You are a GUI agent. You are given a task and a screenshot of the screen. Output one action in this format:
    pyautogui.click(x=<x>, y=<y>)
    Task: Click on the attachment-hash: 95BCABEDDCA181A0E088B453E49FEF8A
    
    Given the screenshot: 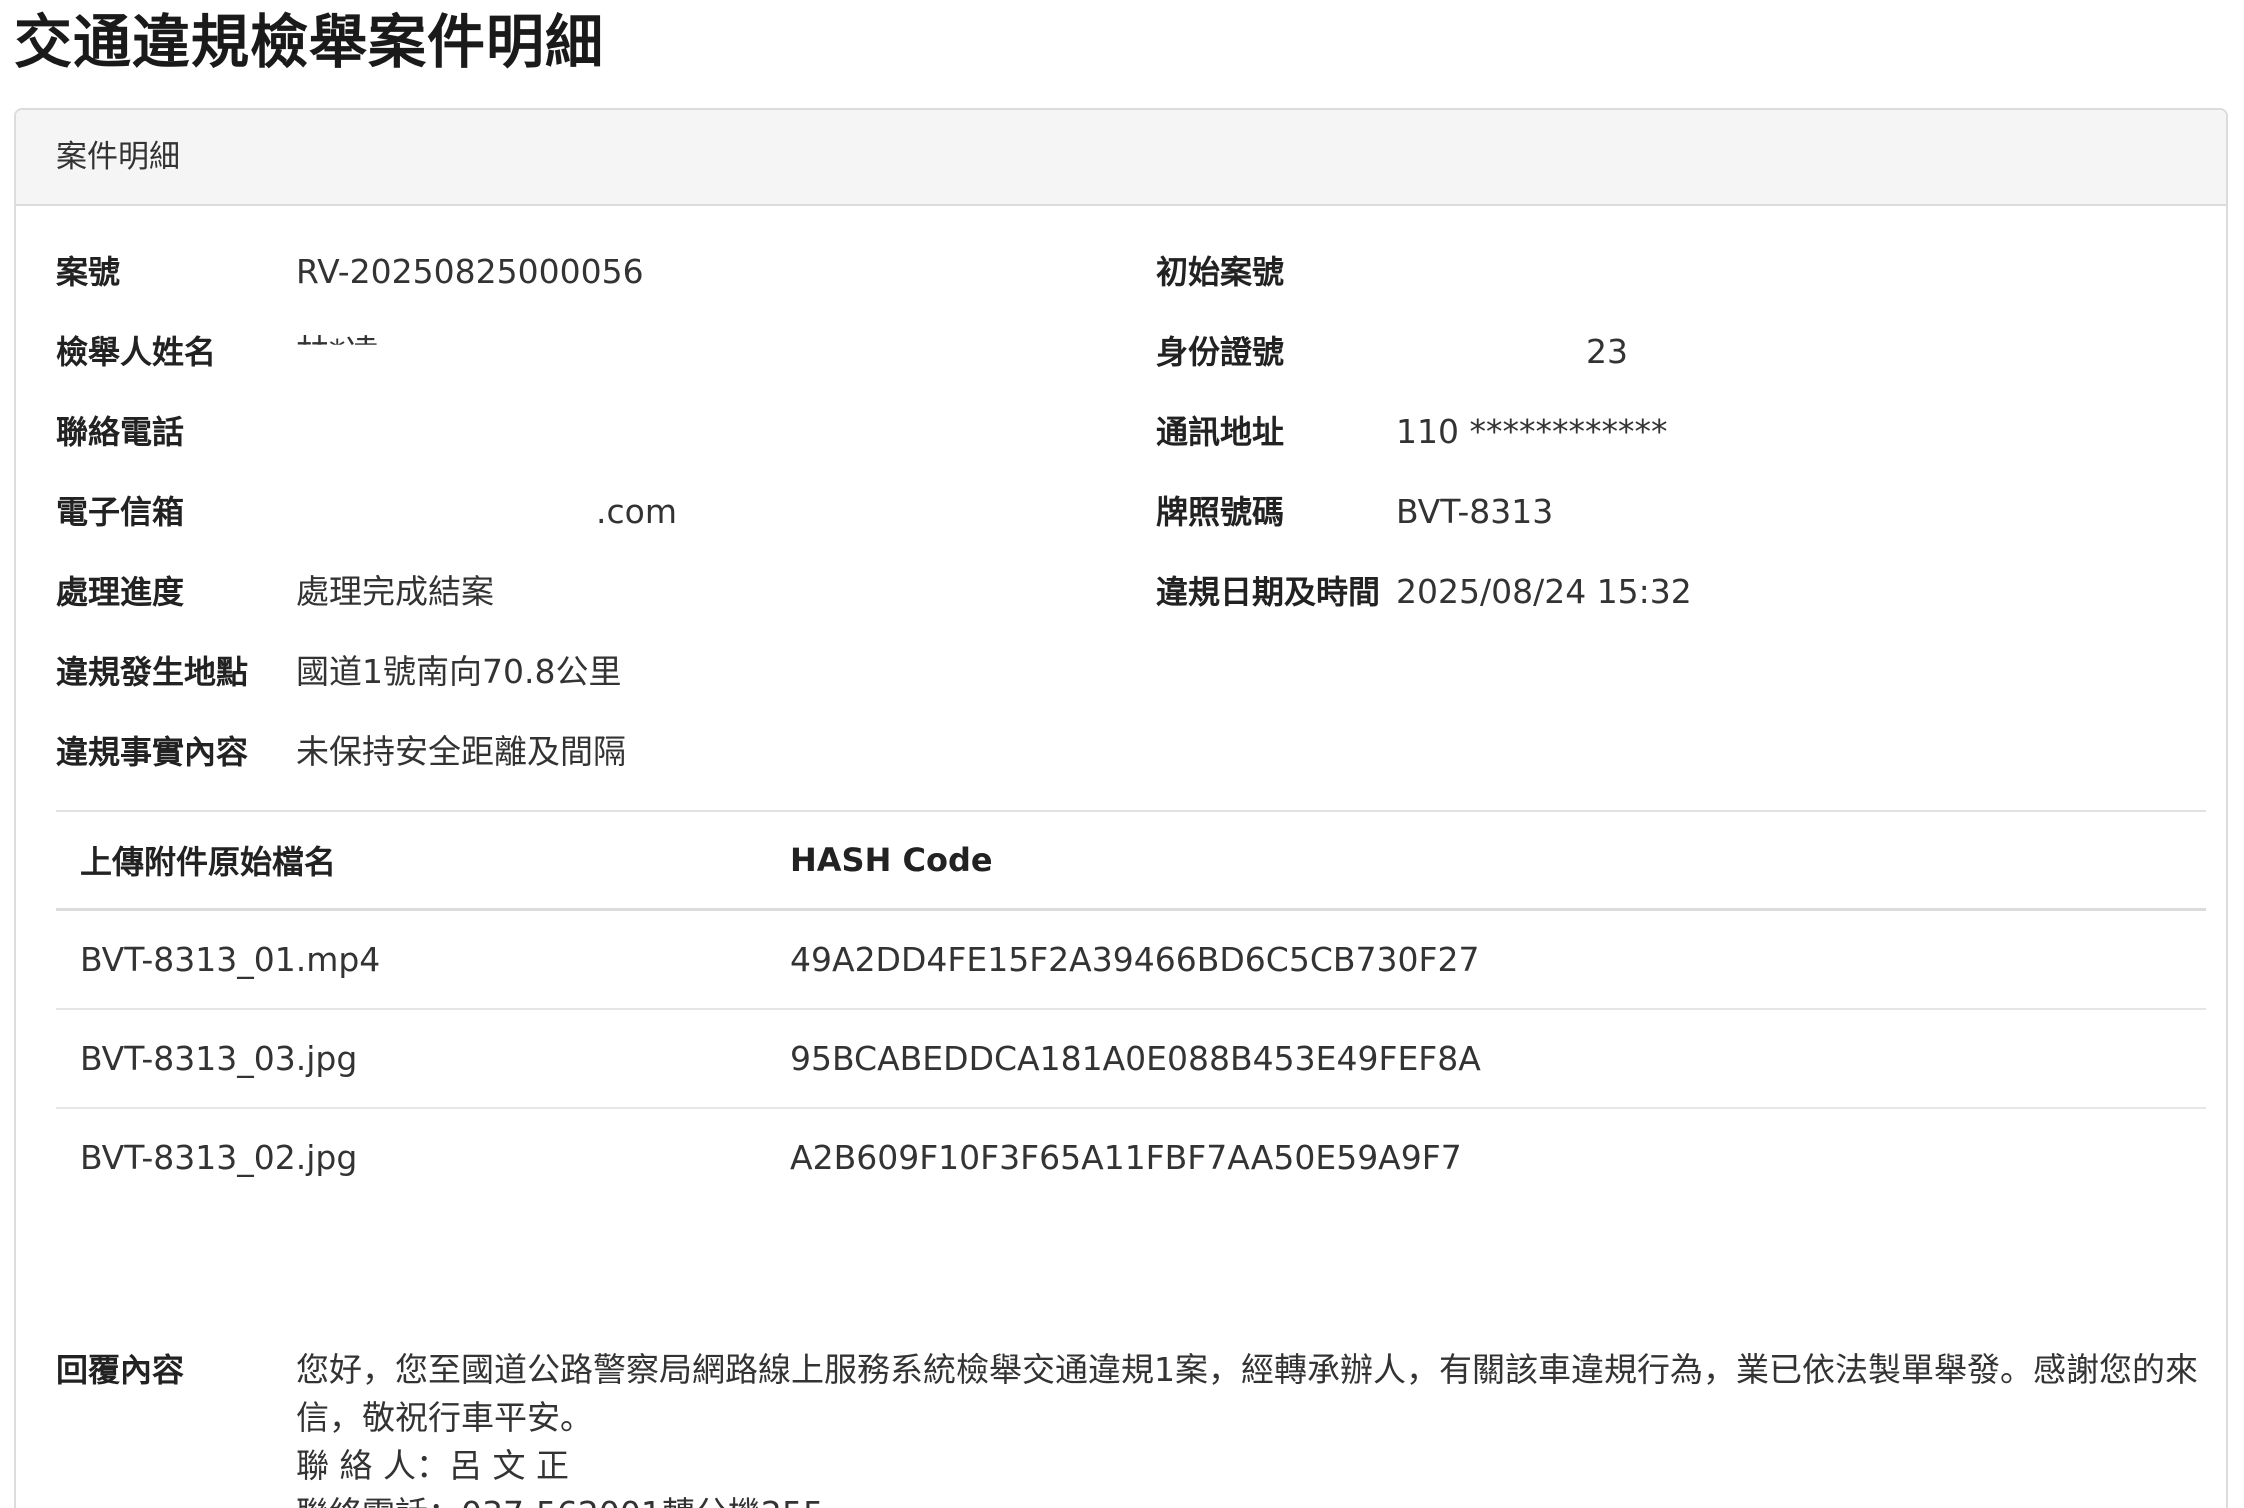 What is the action you would take?
    pyautogui.click(x=1486, y=1059)
    